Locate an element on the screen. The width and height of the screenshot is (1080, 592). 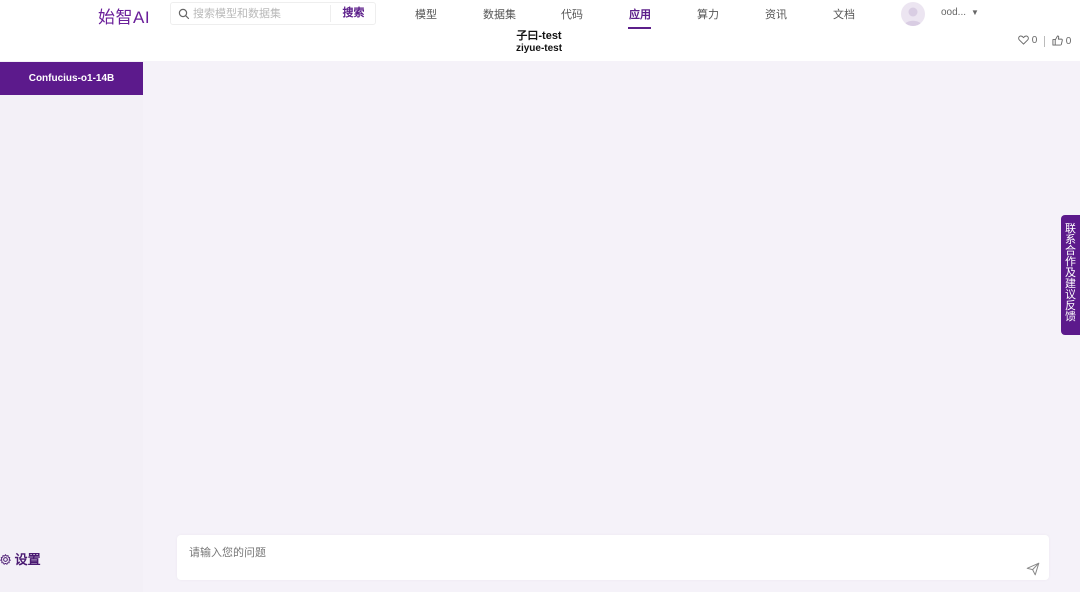
thumbs-up-icon is located at coordinates (1057, 40).